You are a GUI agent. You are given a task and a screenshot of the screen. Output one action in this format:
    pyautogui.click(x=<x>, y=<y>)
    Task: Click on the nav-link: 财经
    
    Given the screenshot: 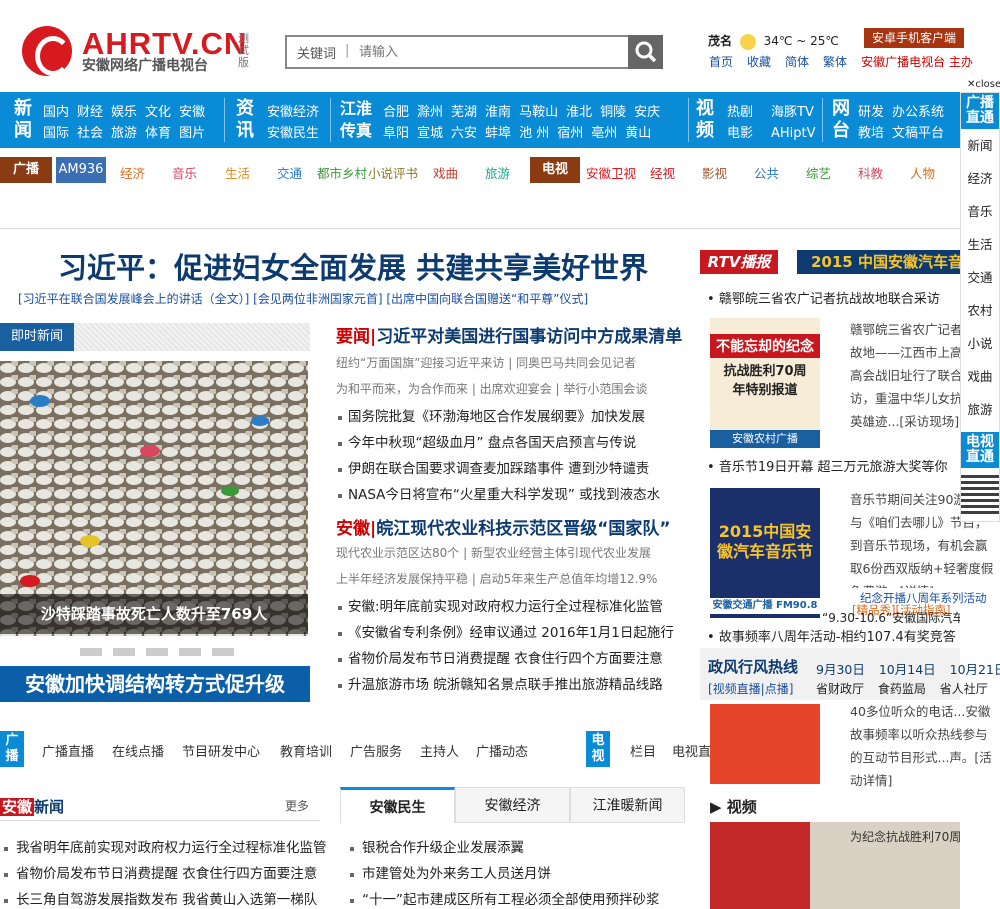 What is the action you would take?
    pyautogui.click(x=90, y=112)
    